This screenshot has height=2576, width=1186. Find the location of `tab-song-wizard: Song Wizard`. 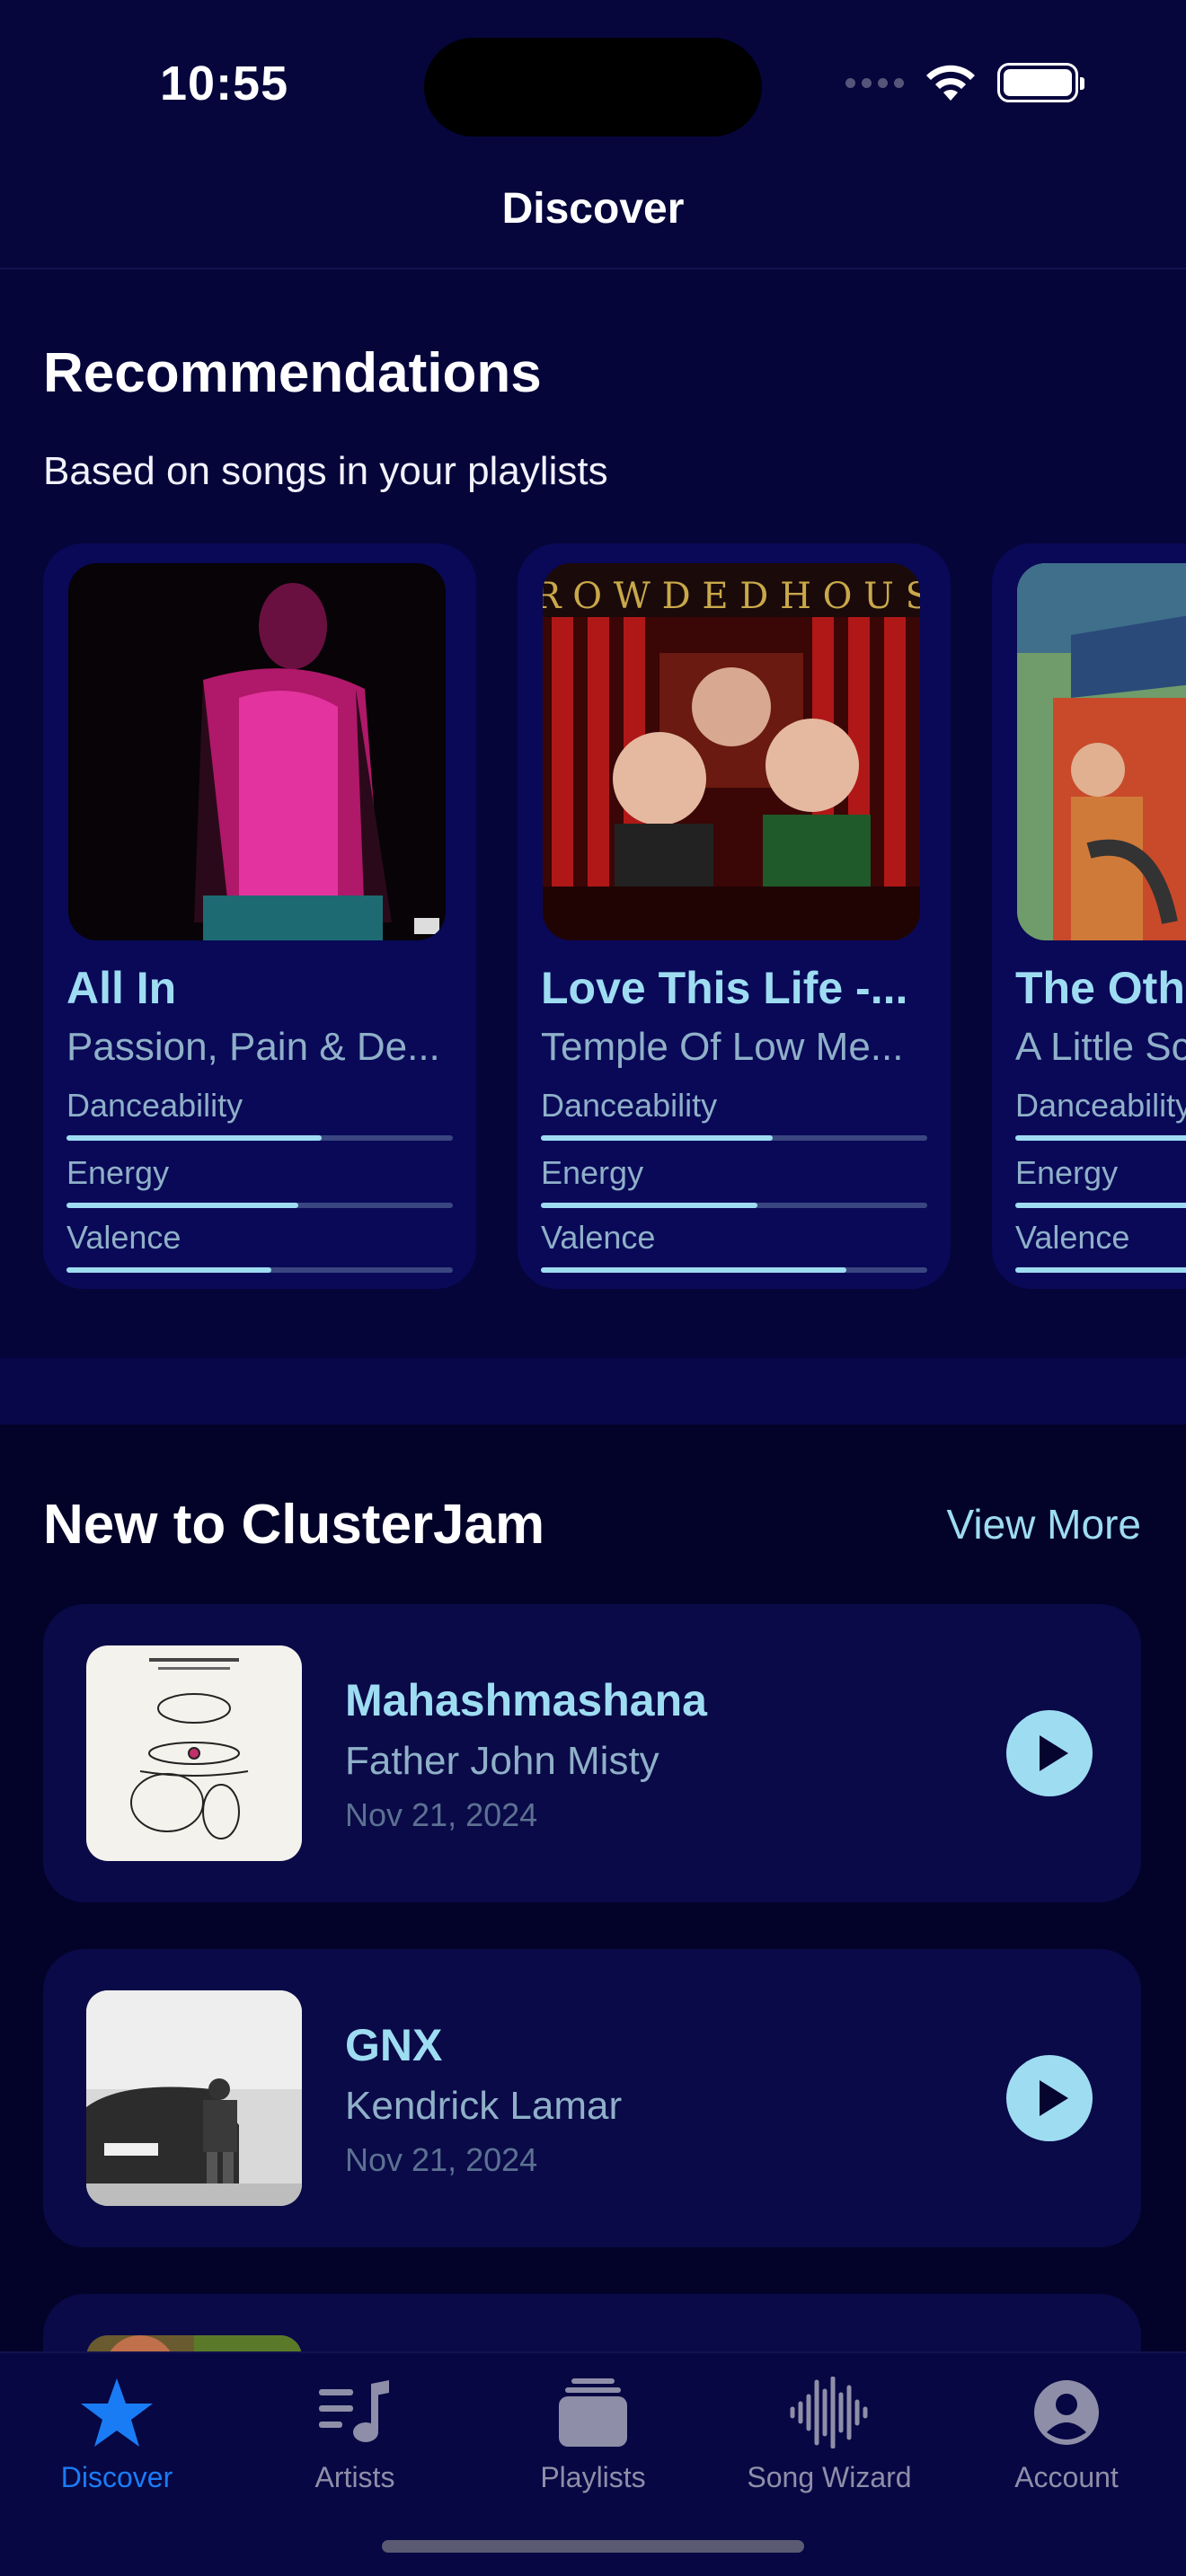

tab-song-wizard: Song Wizard is located at coordinates (829, 2431).